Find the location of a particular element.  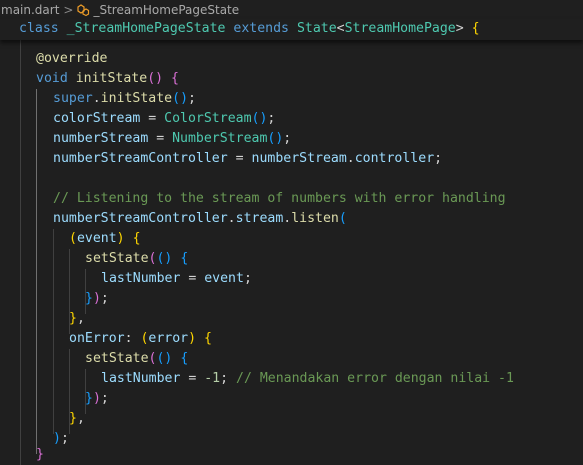

number: -1 is located at coordinates (212, 378).